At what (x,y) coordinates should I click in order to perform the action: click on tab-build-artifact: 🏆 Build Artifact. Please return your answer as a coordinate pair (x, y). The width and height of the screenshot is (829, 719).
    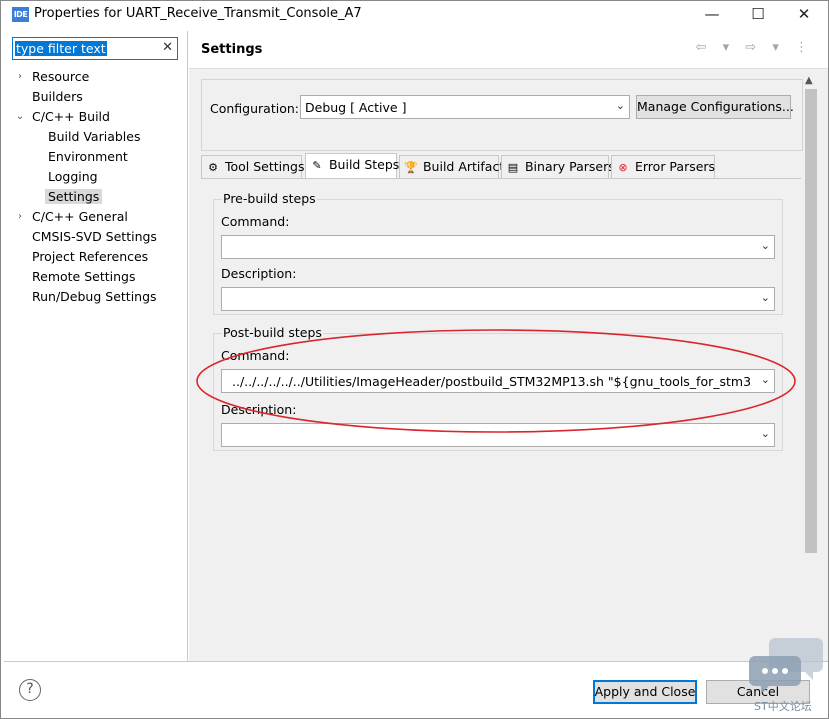
    Looking at the image, I should click on (451, 167).